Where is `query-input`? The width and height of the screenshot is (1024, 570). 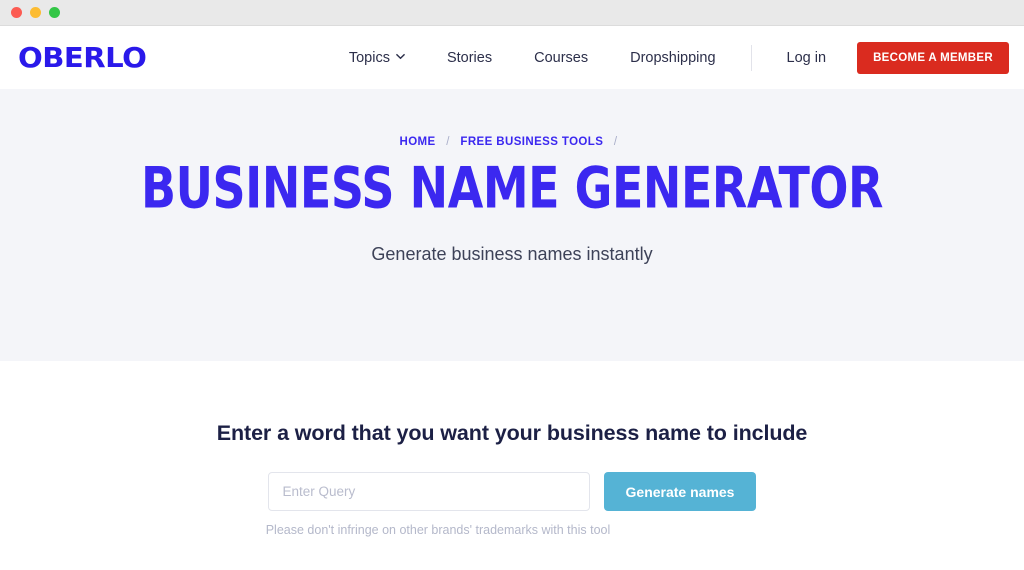 query-input is located at coordinates (428, 491).